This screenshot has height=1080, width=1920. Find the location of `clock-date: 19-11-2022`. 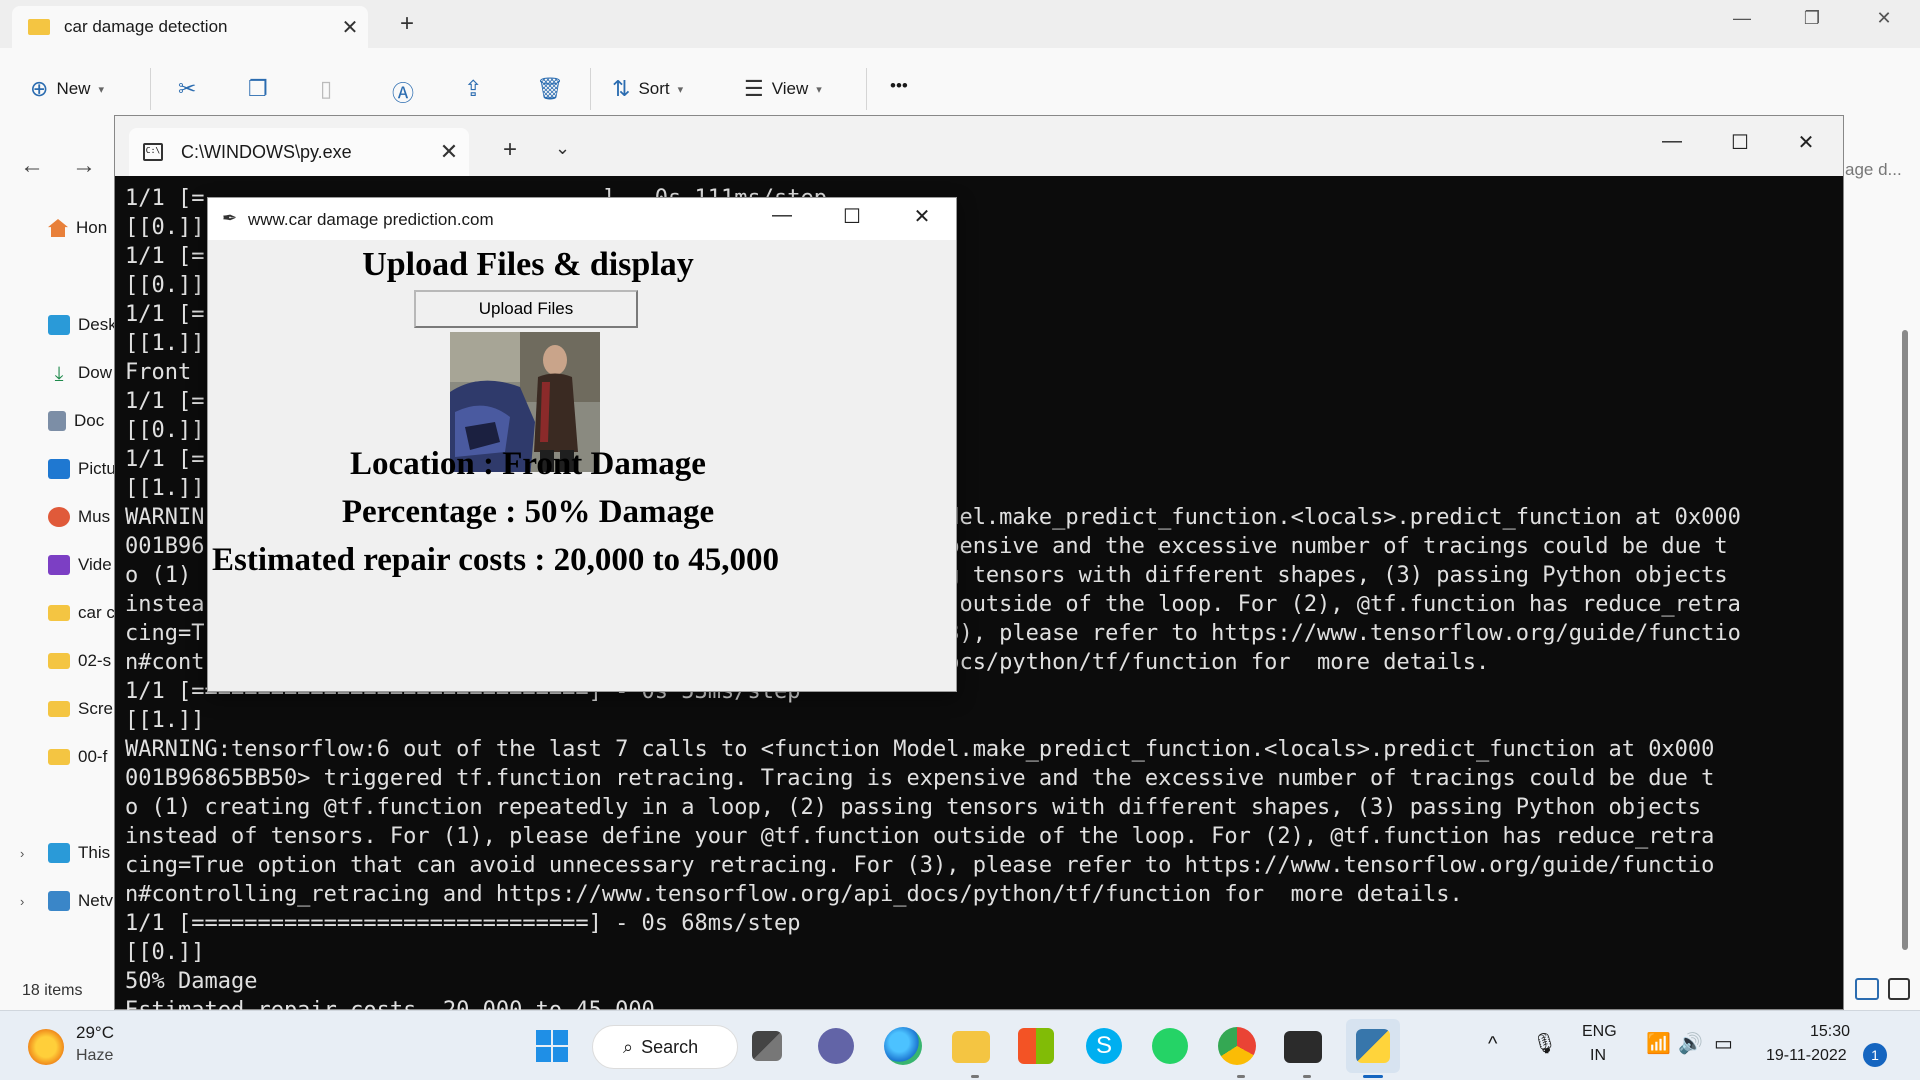

clock-date: 19-11-2022 is located at coordinates (1806, 1056).